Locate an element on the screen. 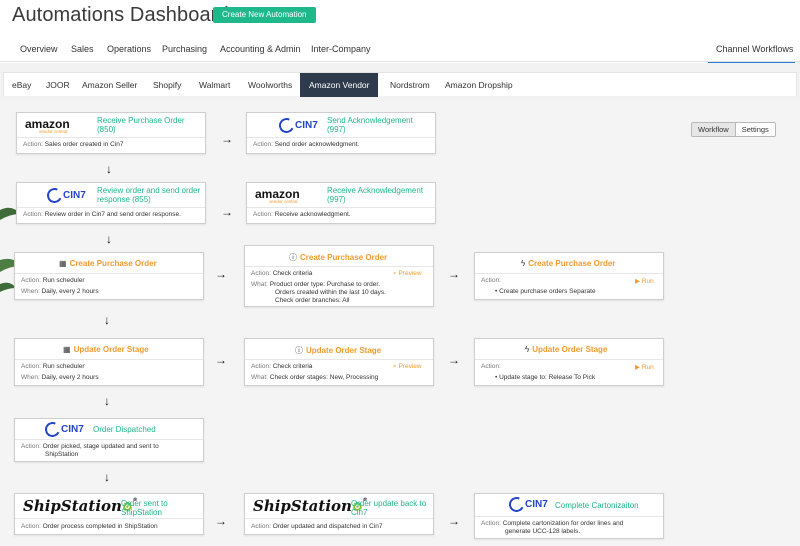  tab-sales: Sales is located at coordinates (82, 49).